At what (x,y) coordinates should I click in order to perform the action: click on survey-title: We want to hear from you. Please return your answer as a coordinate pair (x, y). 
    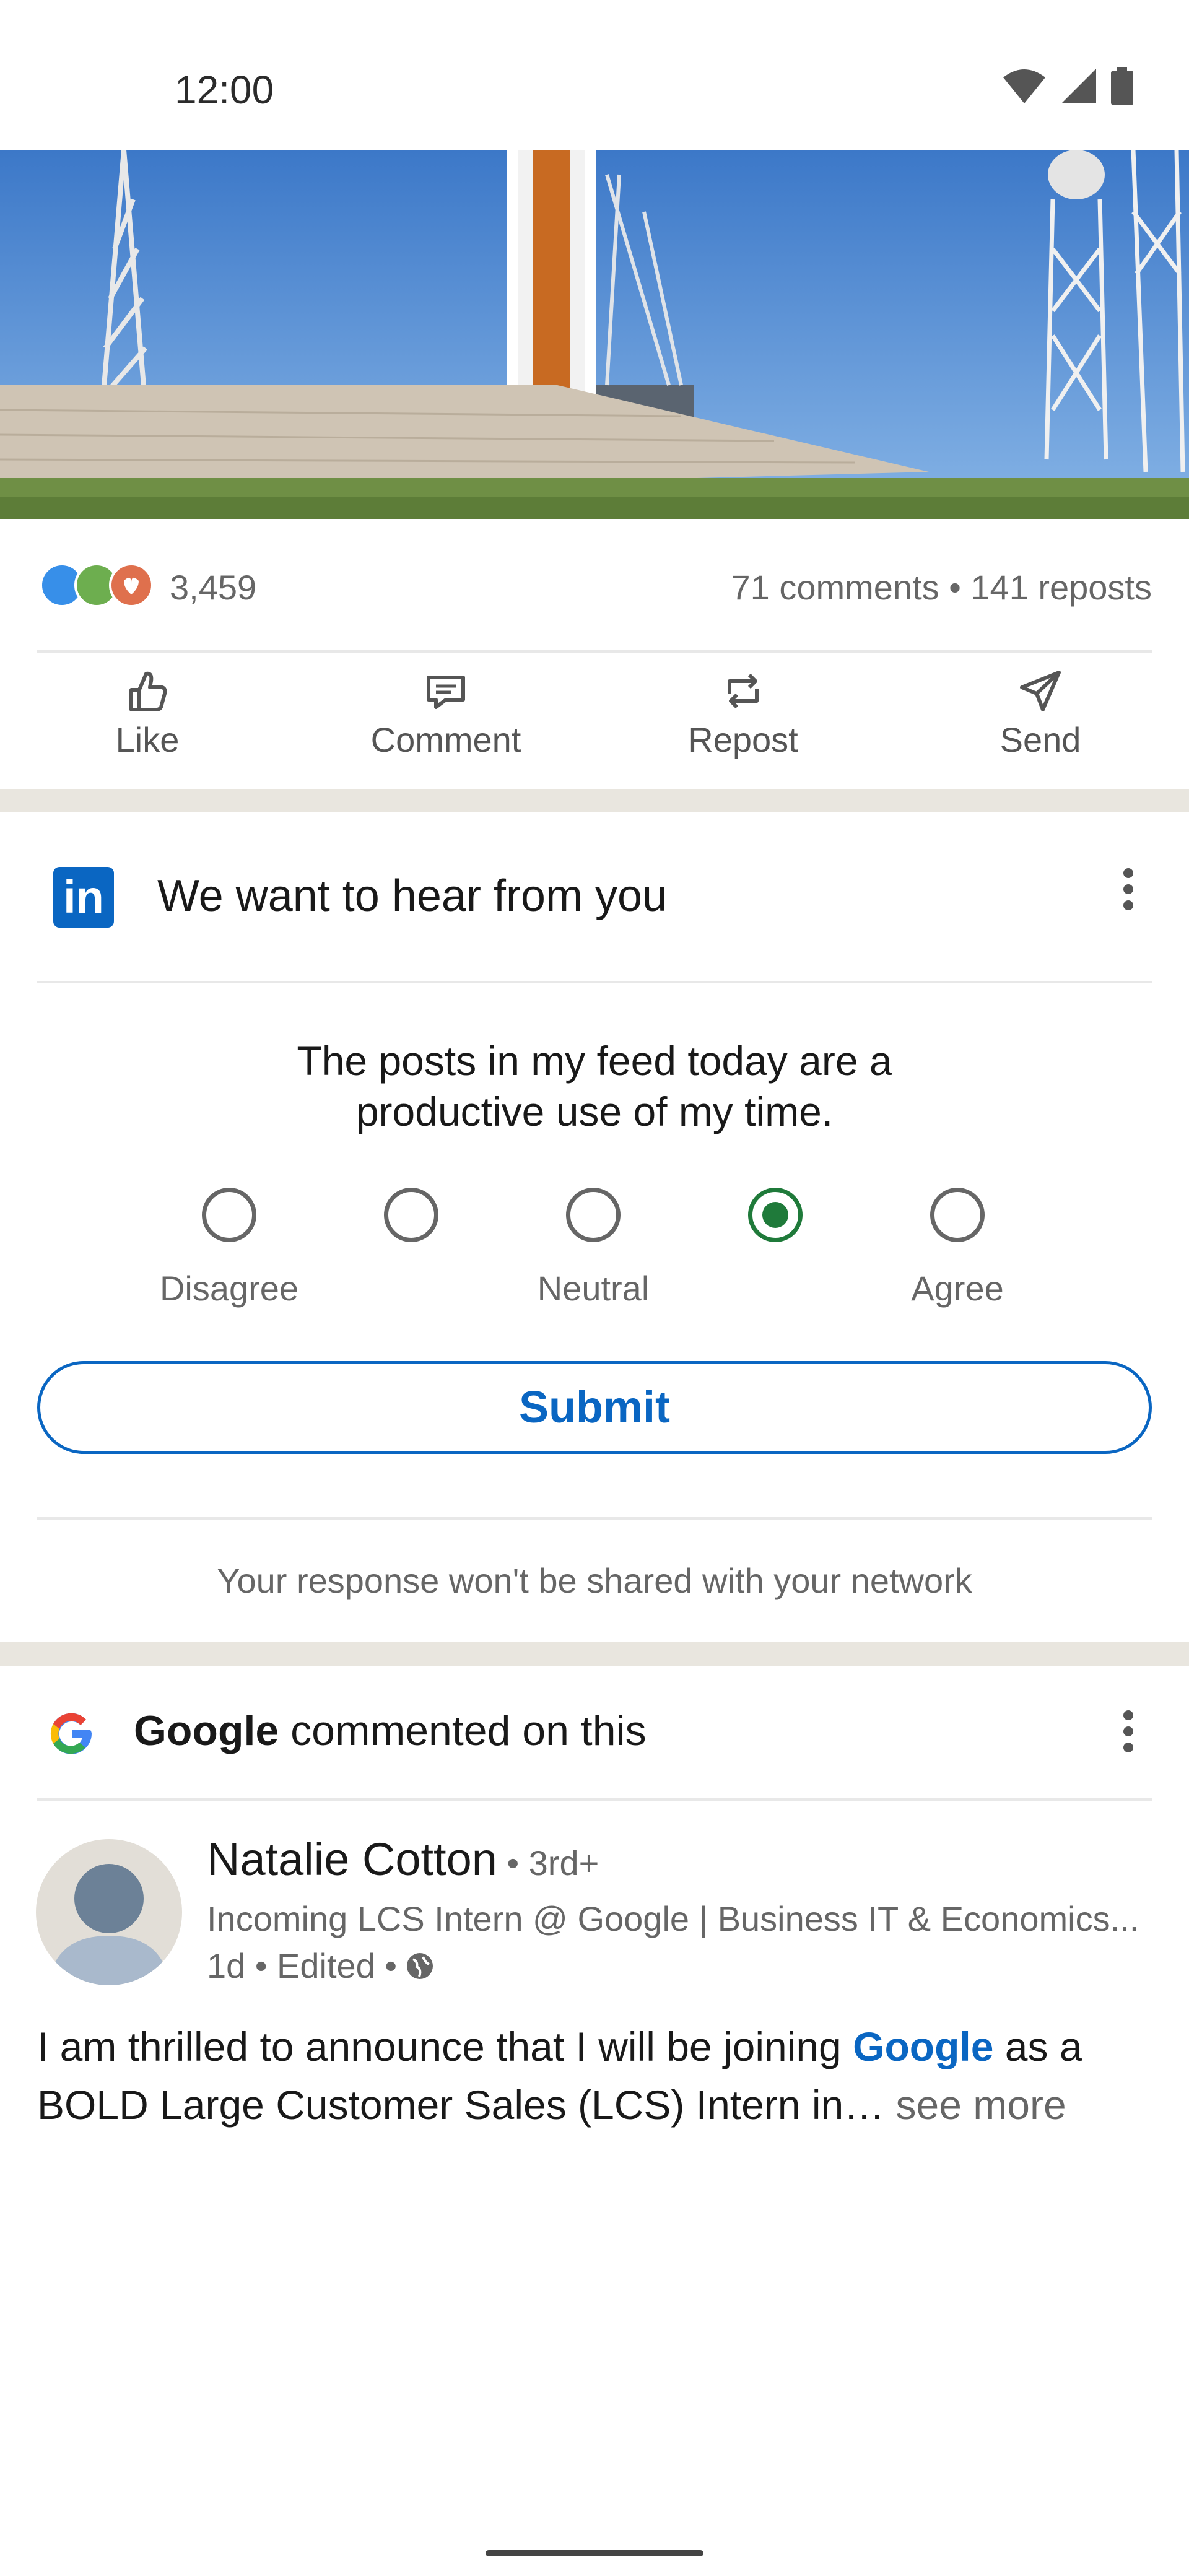
    Looking at the image, I should click on (412, 896).